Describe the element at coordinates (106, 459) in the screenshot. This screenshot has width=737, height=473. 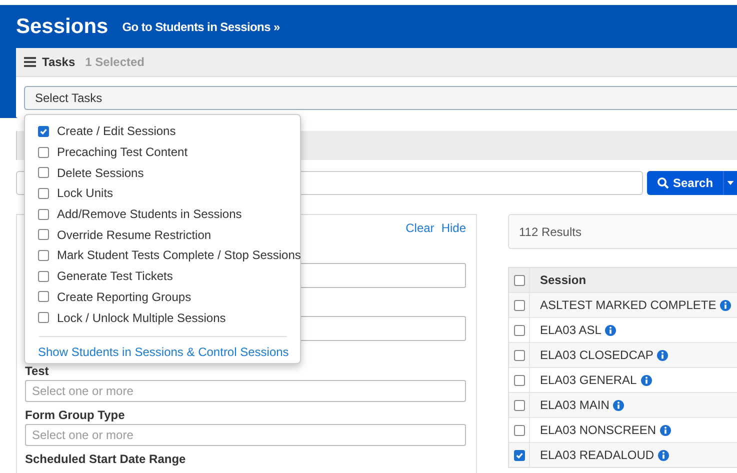
I see `field-label: Scheduled Start Date Range` at that location.